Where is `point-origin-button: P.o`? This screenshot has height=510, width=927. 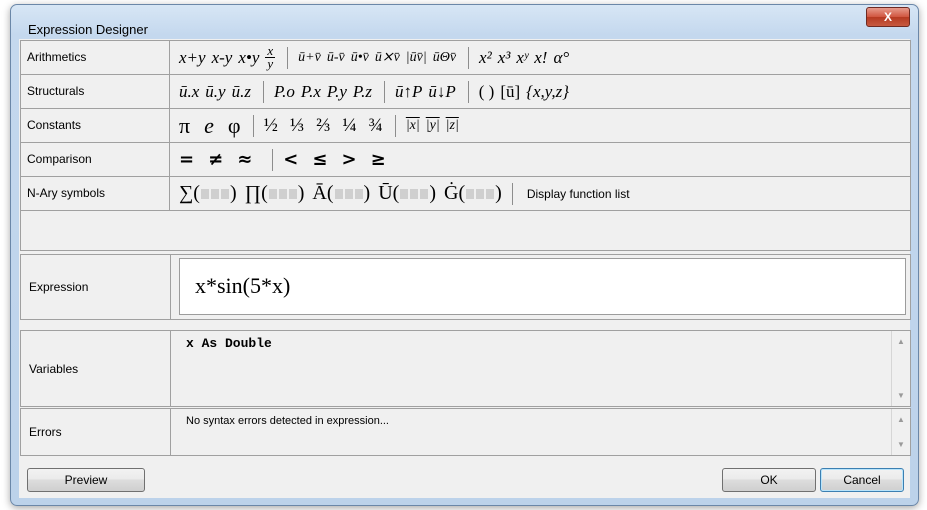
point-origin-button: P.o is located at coordinates (284, 92).